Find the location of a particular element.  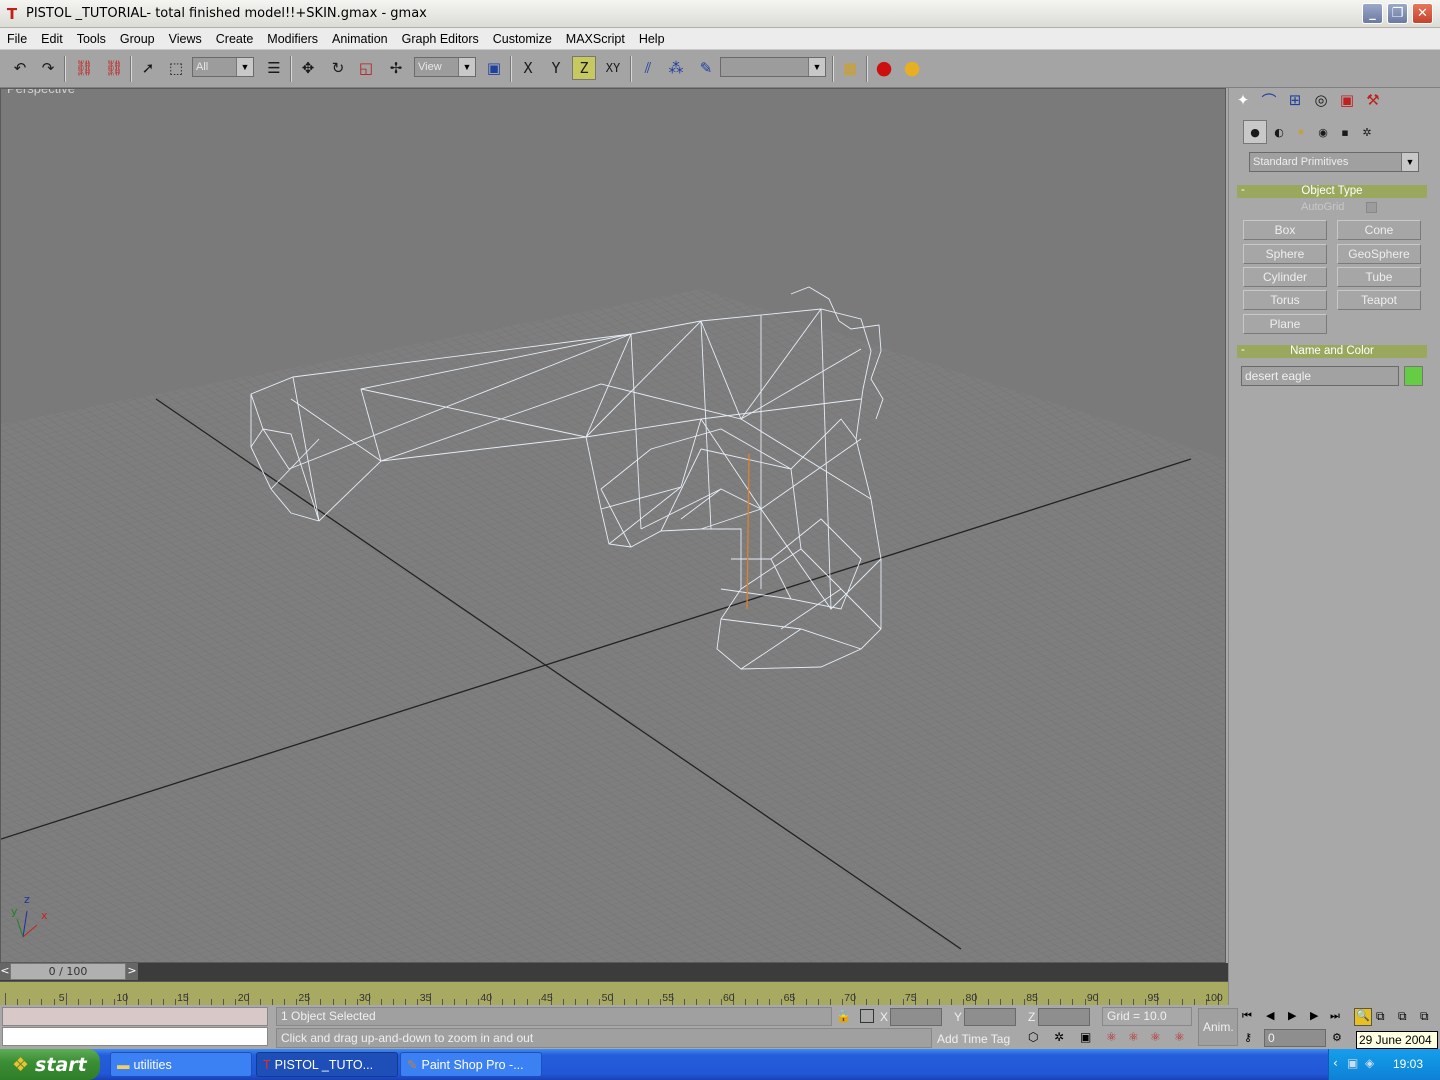

sphere-button: Sphere is located at coordinates (1285, 254).